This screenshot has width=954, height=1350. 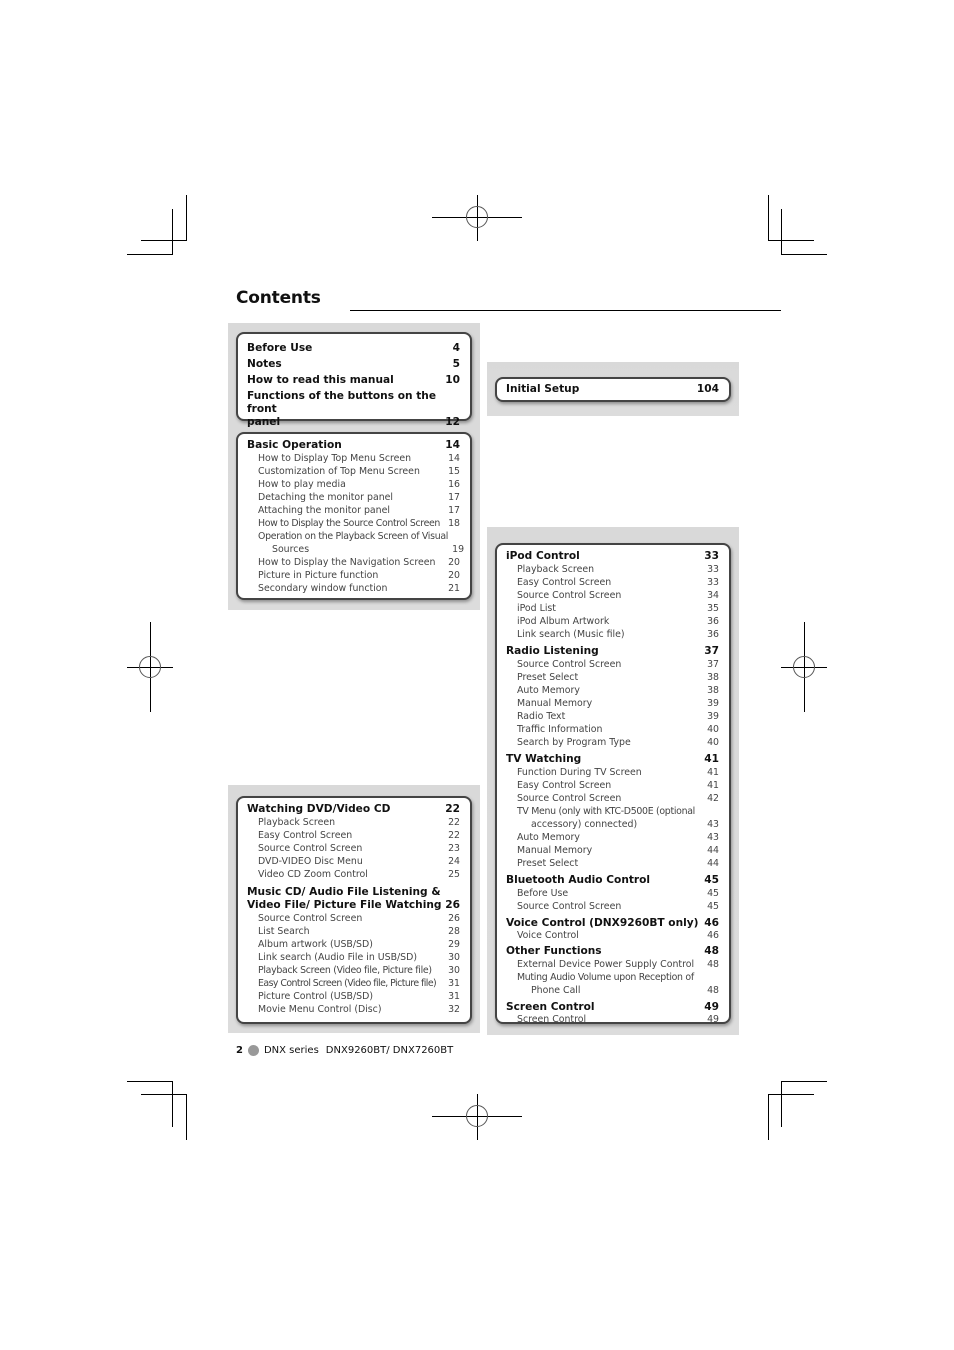 I want to click on toc-entry: Link search (Audio File in USB/SD) 30, so click(x=353, y=957).